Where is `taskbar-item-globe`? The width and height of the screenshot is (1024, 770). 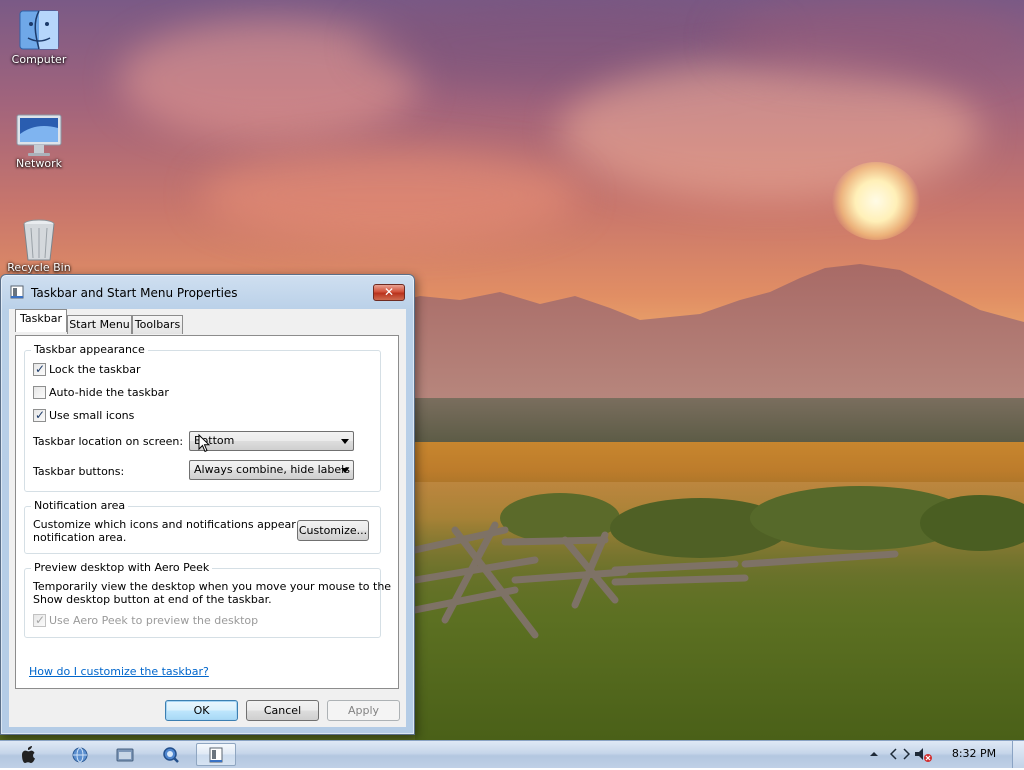
taskbar-item-globe is located at coordinates (80, 754).